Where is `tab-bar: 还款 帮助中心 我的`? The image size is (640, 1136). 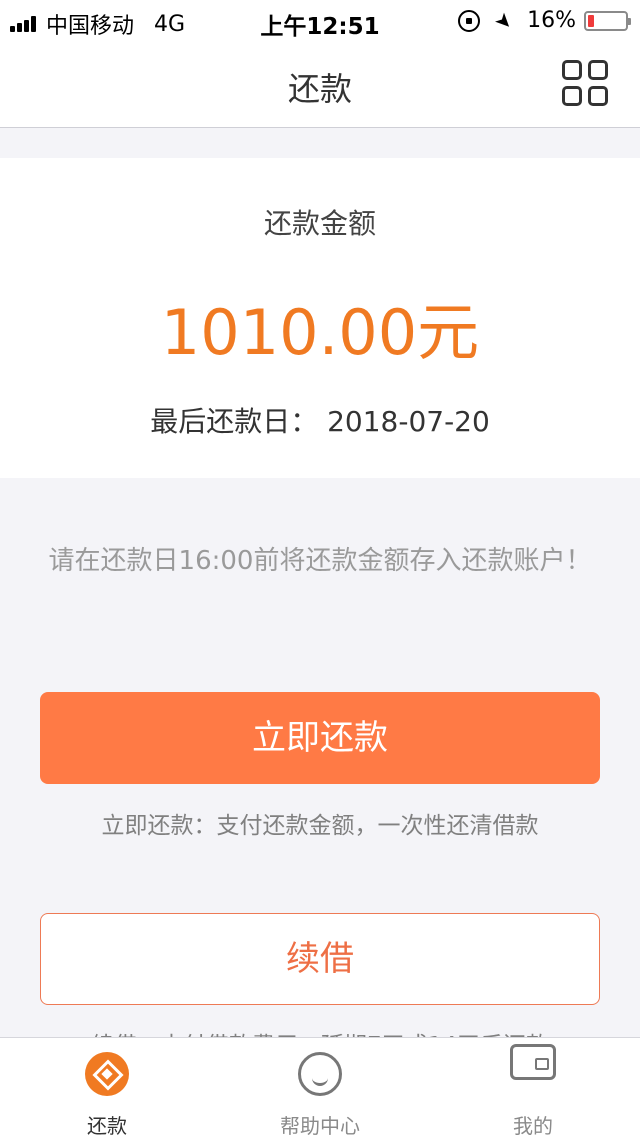 tab-bar: 还款 帮助中心 我的 is located at coordinates (320, 1086).